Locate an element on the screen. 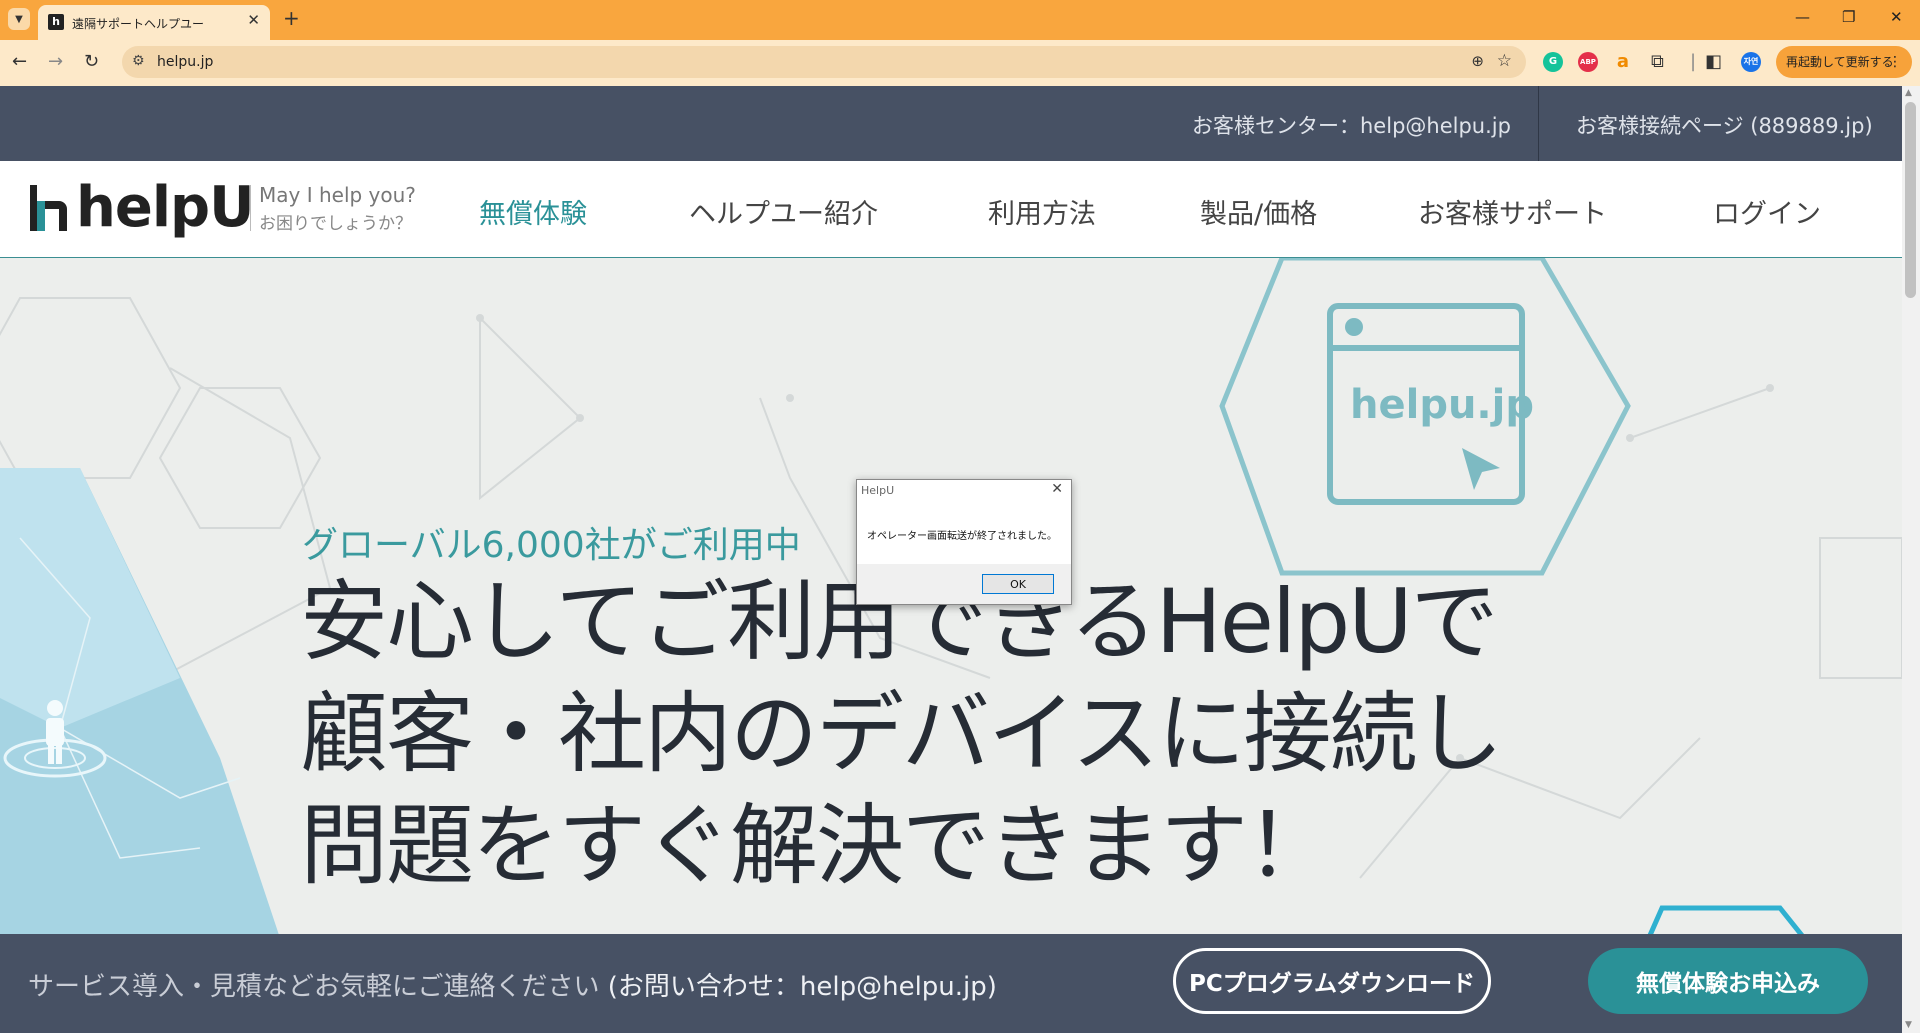 The image size is (1920, 1033). free-trial-apply-button: 無償体験お申込み is located at coordinates (1728, 981).